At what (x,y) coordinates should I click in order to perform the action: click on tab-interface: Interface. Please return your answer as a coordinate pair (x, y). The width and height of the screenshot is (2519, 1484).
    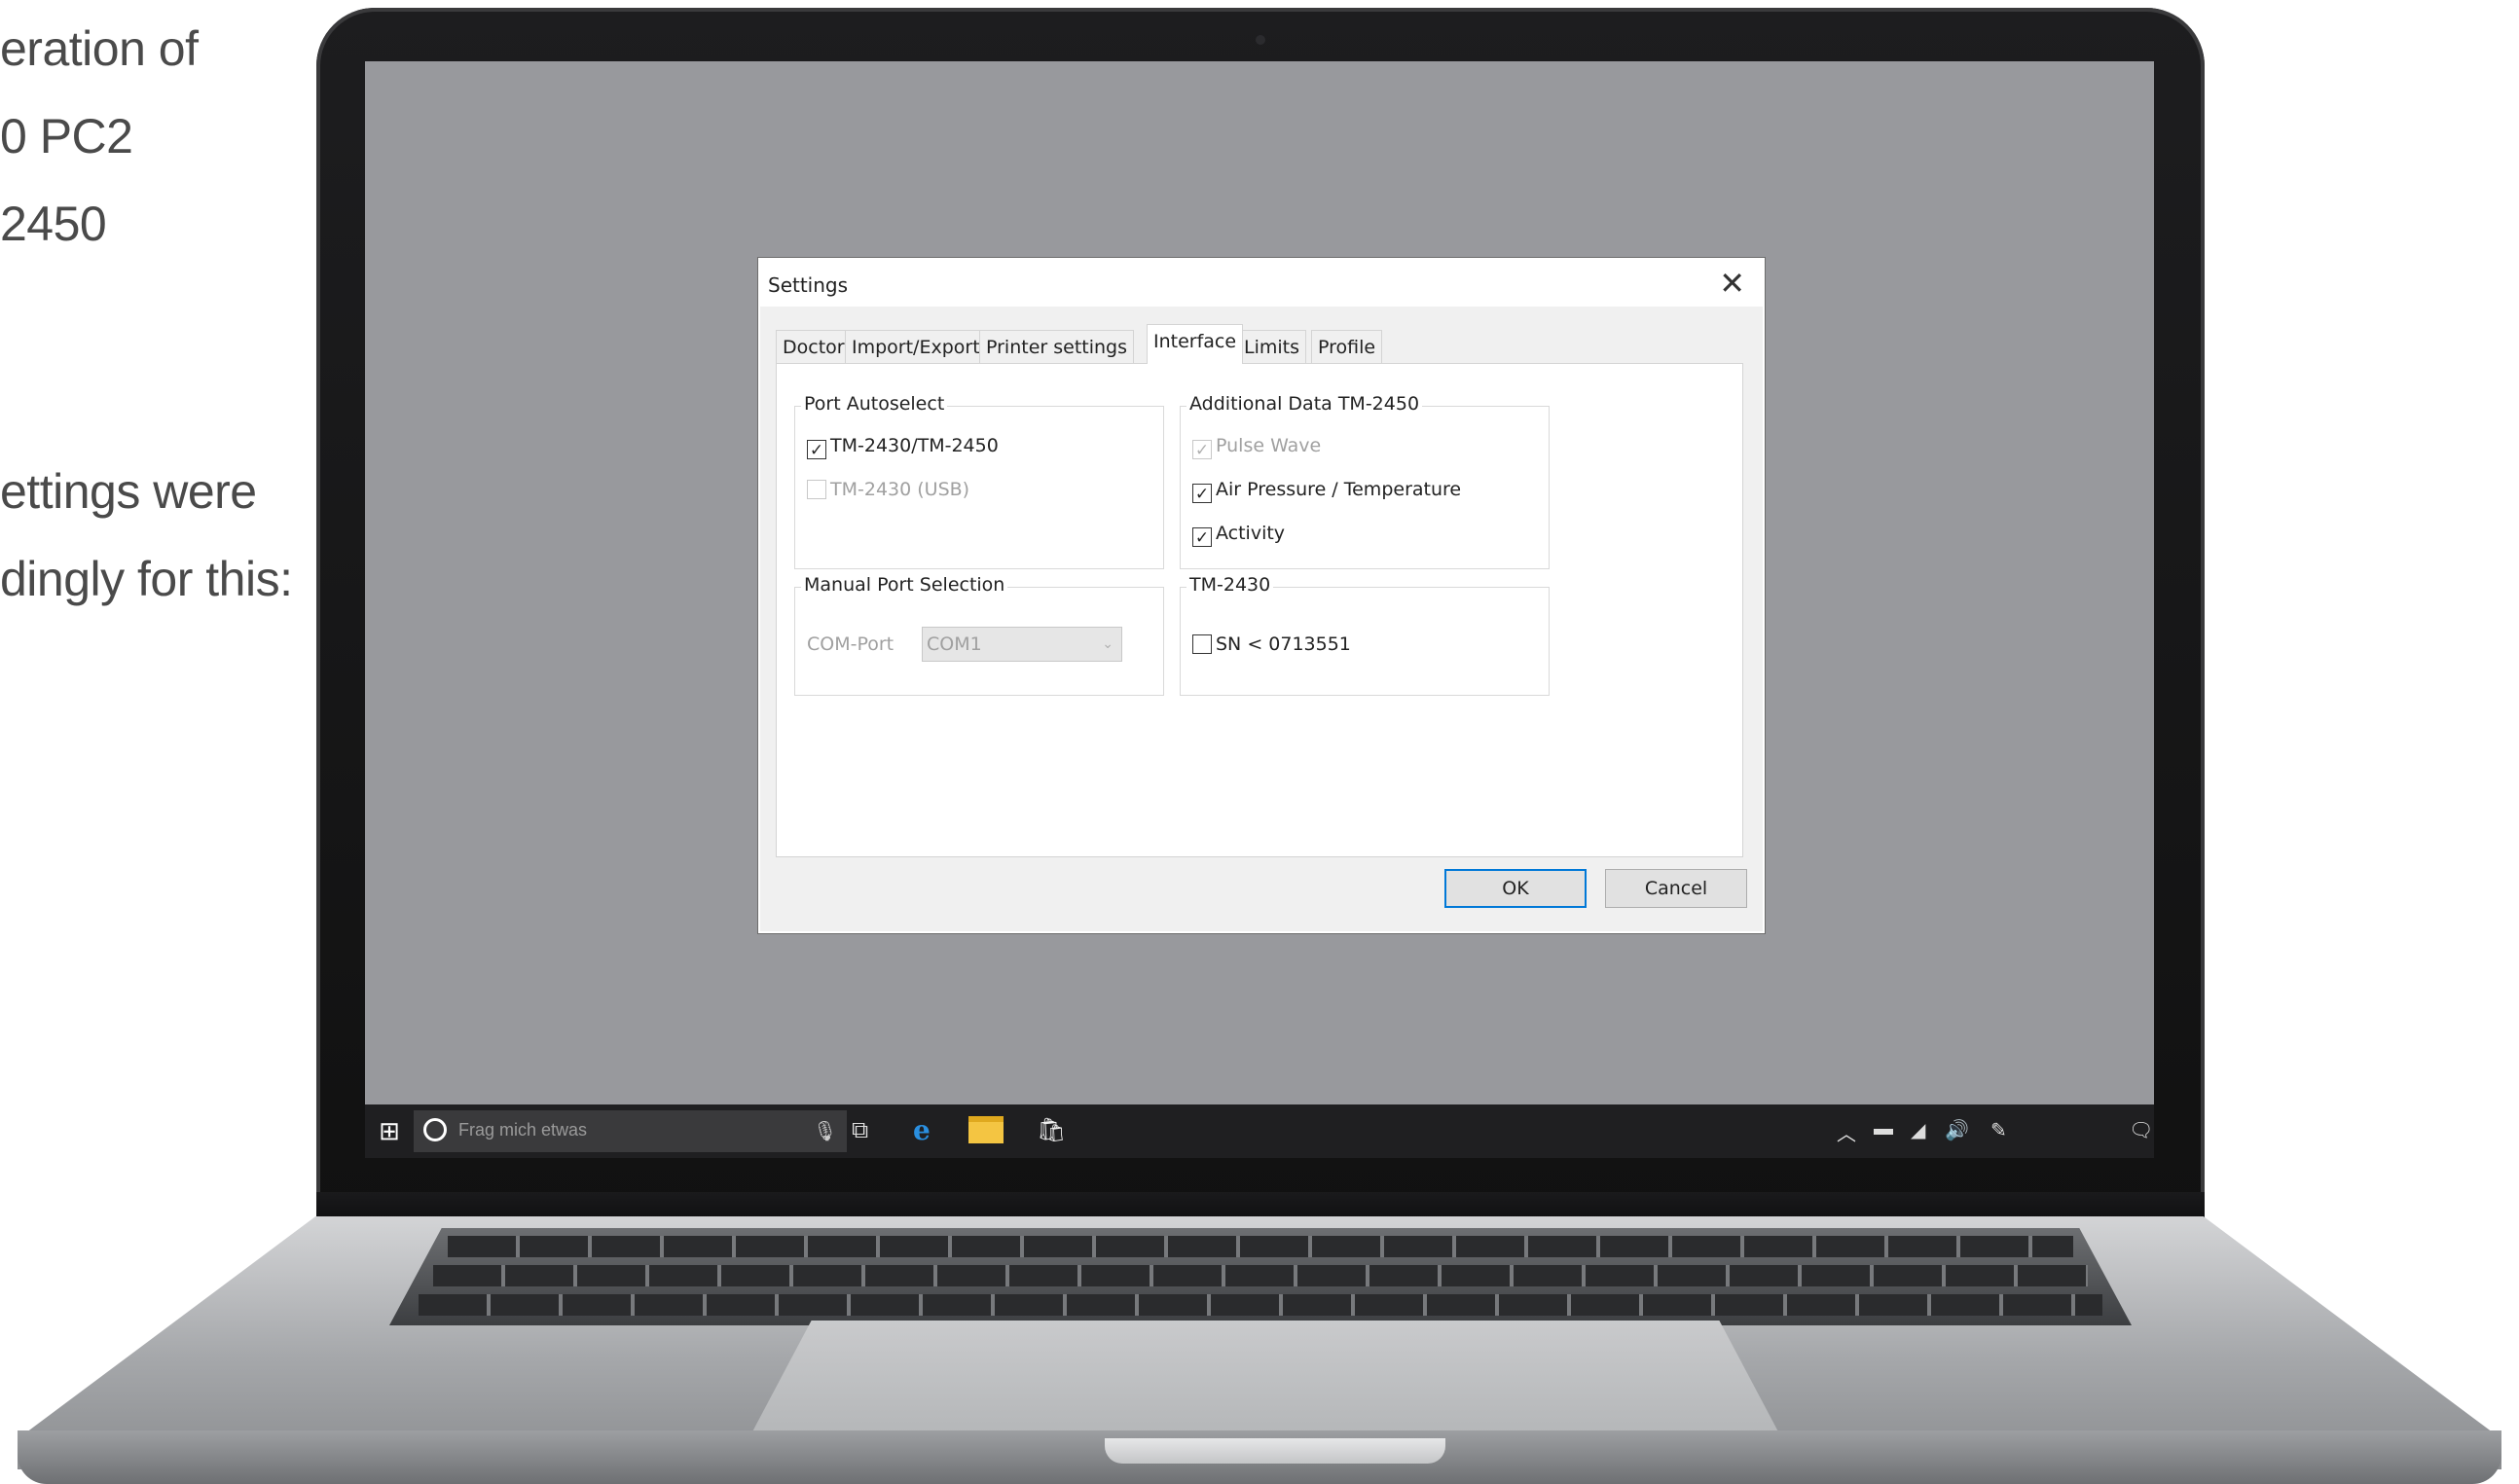
    Looking at the image, I should click on (1195, 344).